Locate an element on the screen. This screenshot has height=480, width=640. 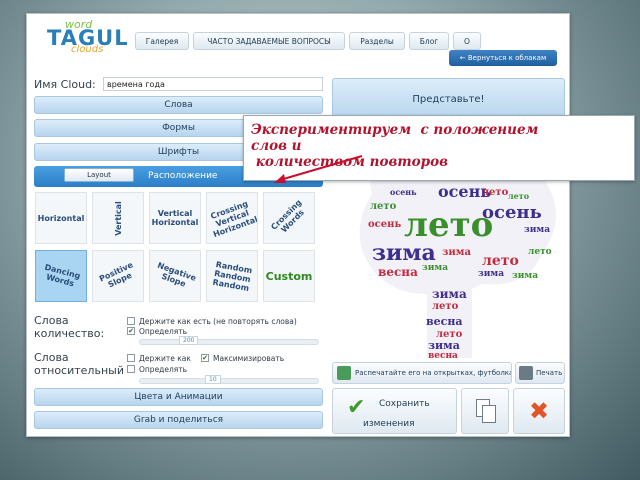
layout-negative-slope: Negative Slope is located at coordinates (175, 276).